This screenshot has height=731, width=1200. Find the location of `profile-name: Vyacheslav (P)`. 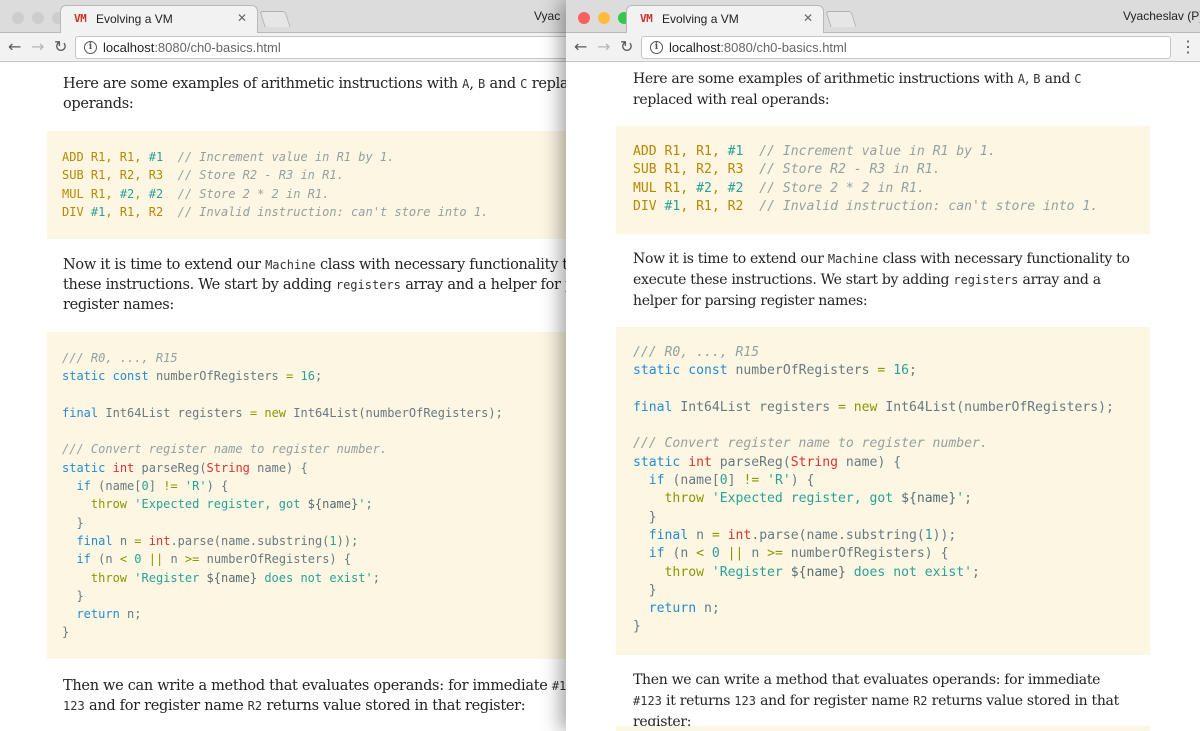

profile-name: Vyacheslav (P) is located at coordinates (1161, 16).